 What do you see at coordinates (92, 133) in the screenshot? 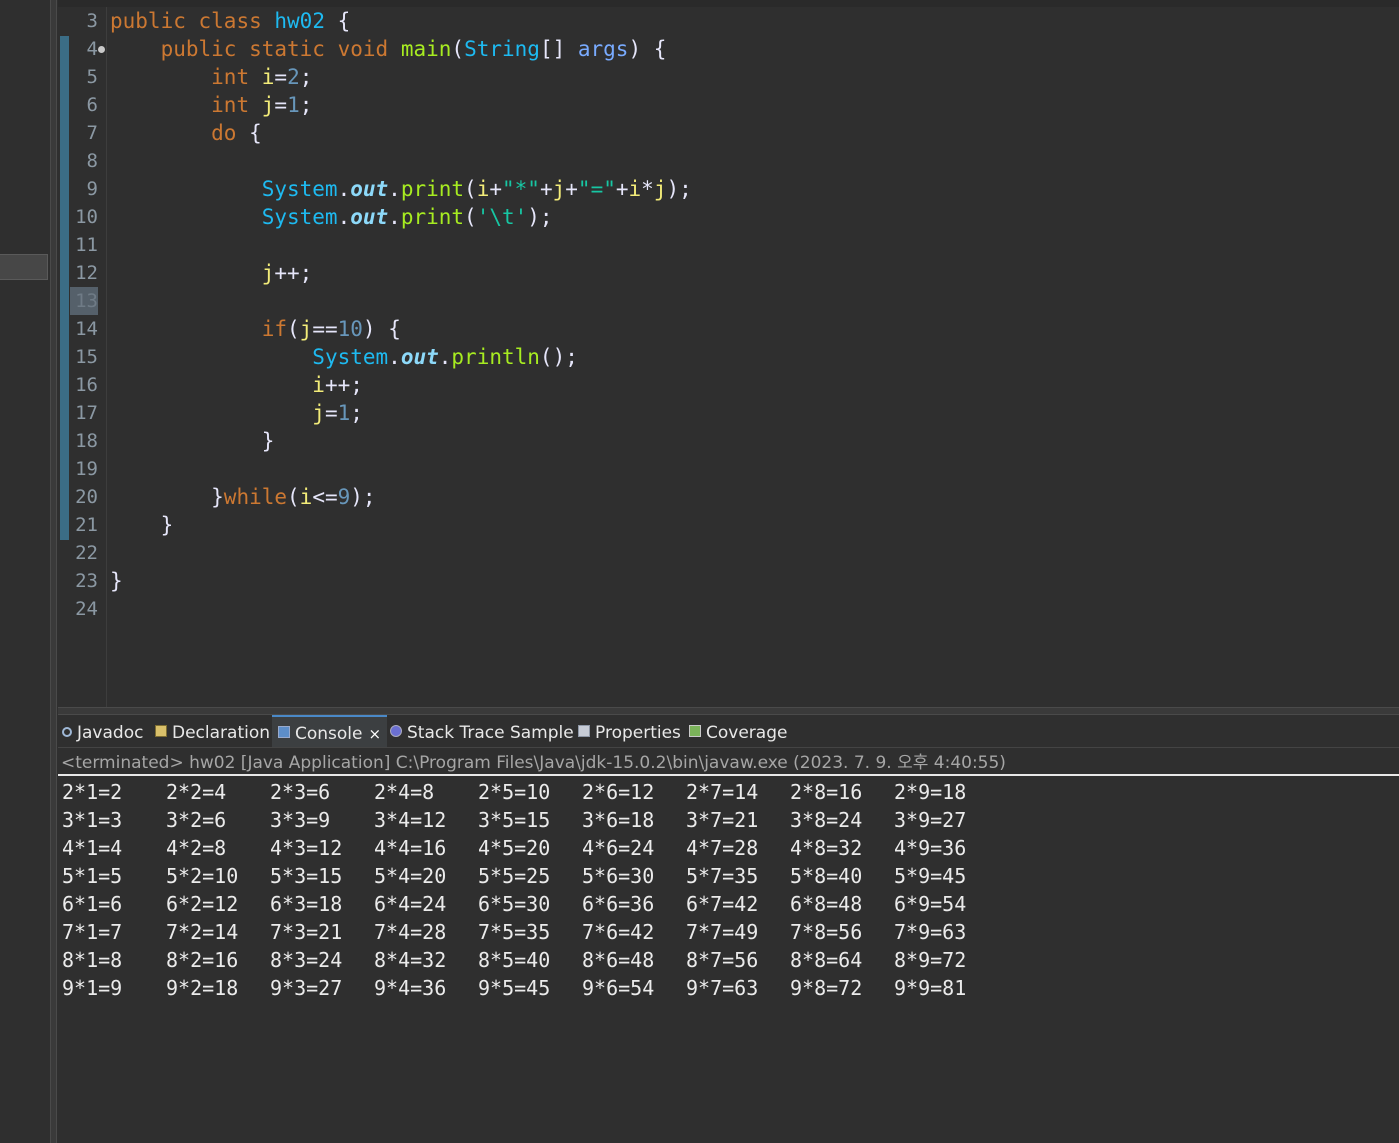
I see `line-number: 7` at bounding box center [92, 133].